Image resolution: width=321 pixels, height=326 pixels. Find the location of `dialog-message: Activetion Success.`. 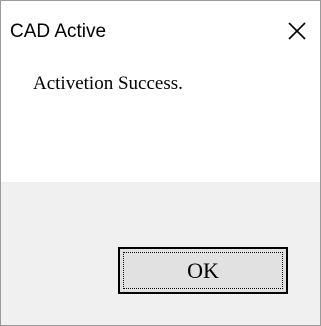

dialog-message: Activetion Success. is located at coordinates (108, 83).